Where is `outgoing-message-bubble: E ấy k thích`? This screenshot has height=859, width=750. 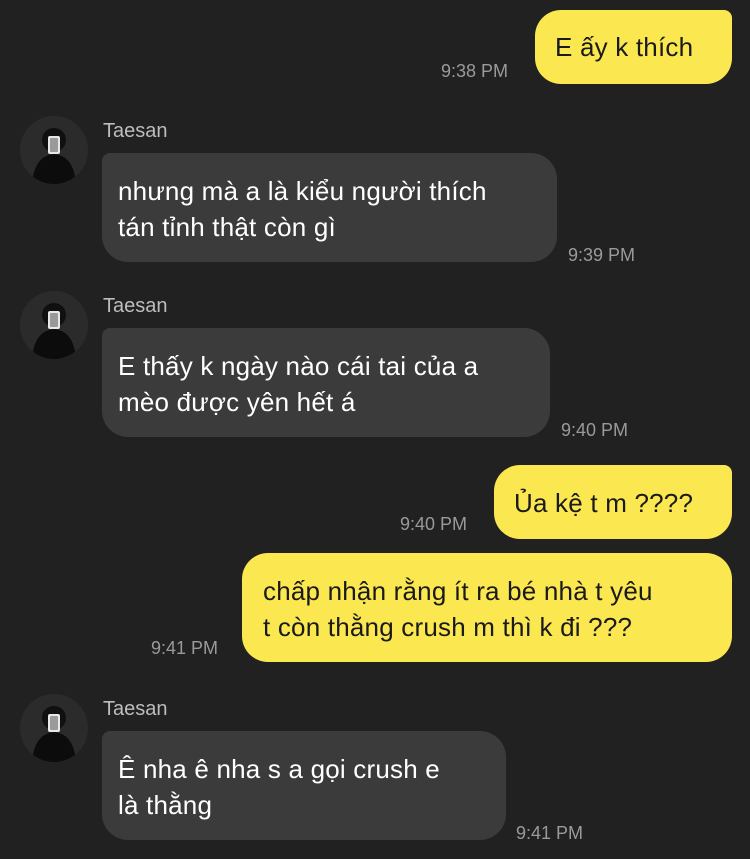 outgoing-message-bubble: E ấy k thích is located at coordinates (633, 47).